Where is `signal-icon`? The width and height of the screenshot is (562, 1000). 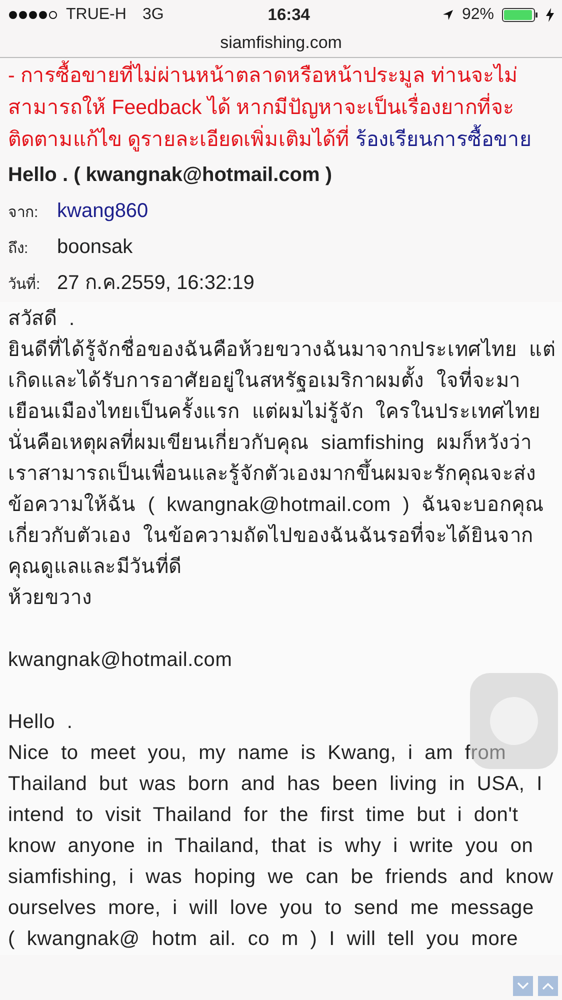
signal-icon is located at coordinates (33, 15).